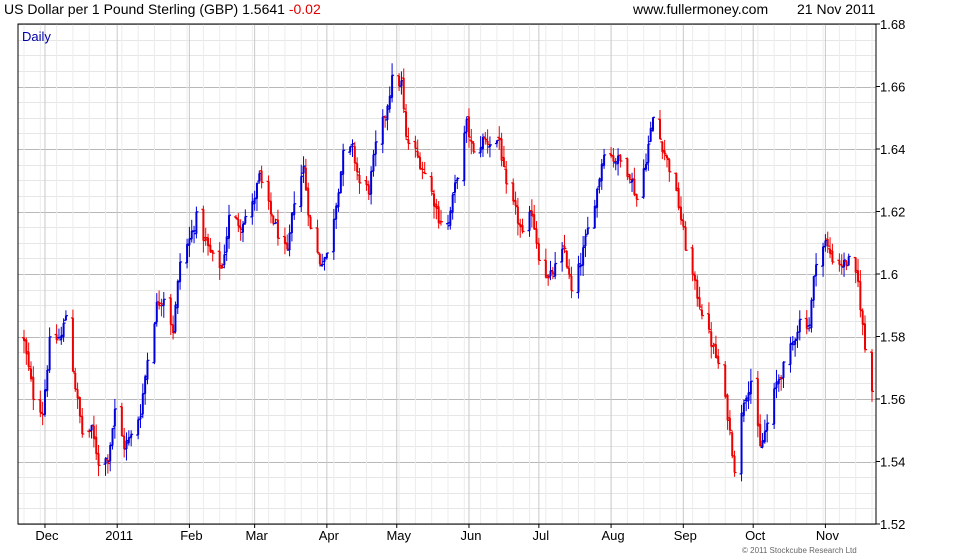  I want to click on x-tick-label: Aug, so click(613, 535).